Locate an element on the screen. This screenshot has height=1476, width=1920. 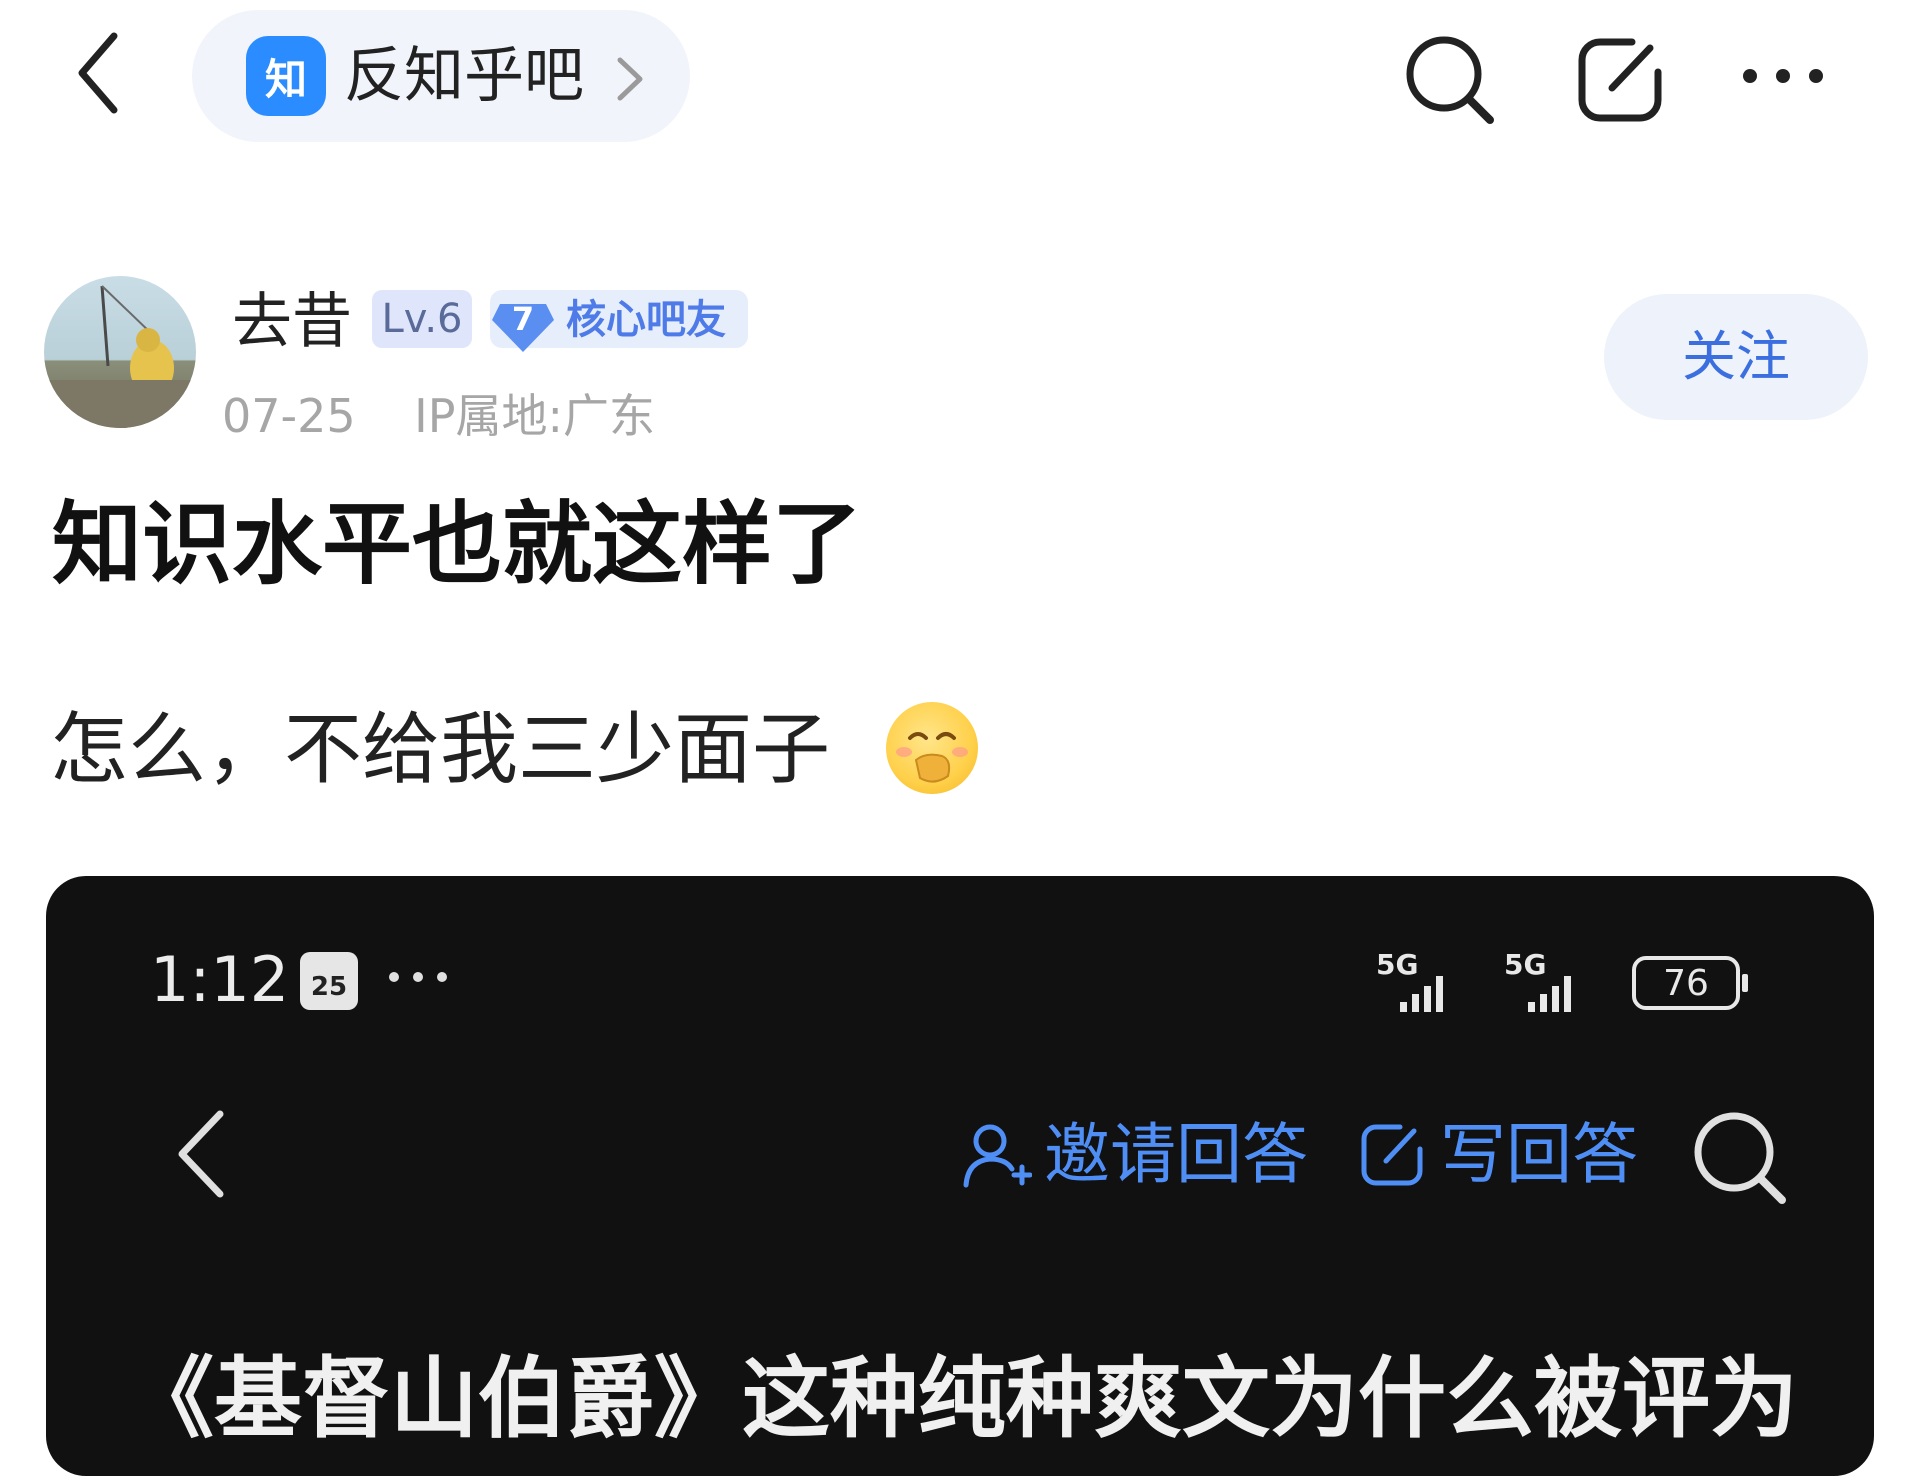
more-button is located at coordinates (1783, 76).